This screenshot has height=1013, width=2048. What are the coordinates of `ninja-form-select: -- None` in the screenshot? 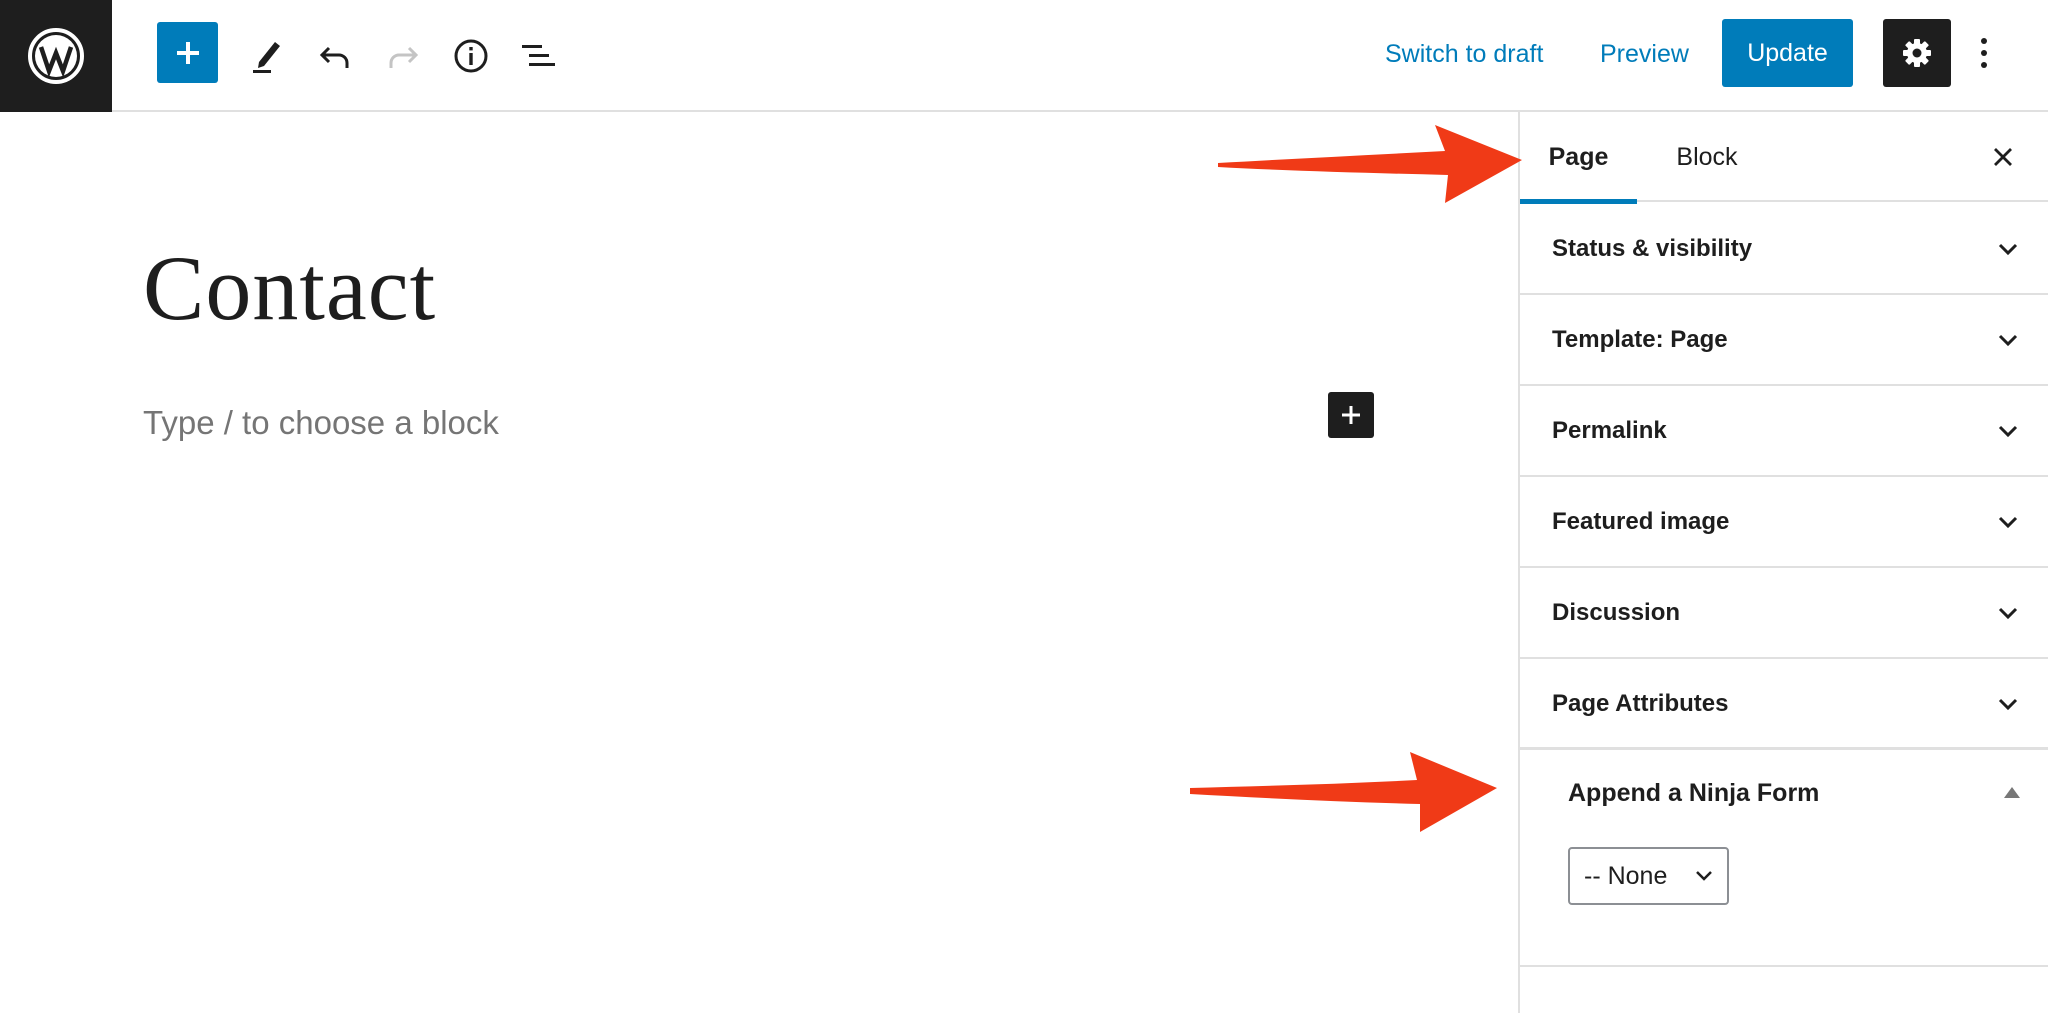 It's located at (1648, 876).